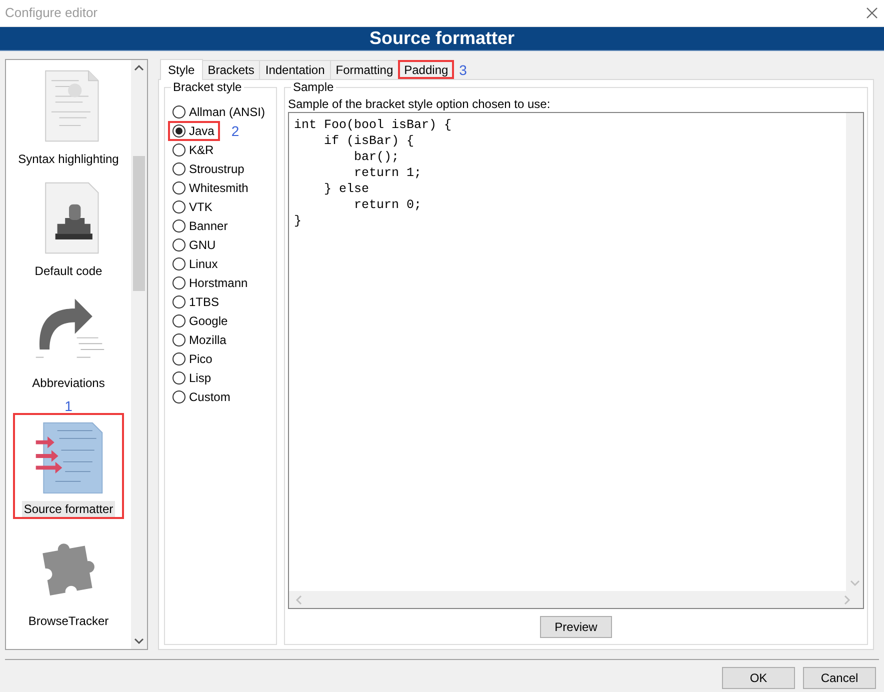 The image size is (884, 692). Describe the element at coordinates (210, 187) in the screenshot. I see `radio-option: Whitesmith` at that location.